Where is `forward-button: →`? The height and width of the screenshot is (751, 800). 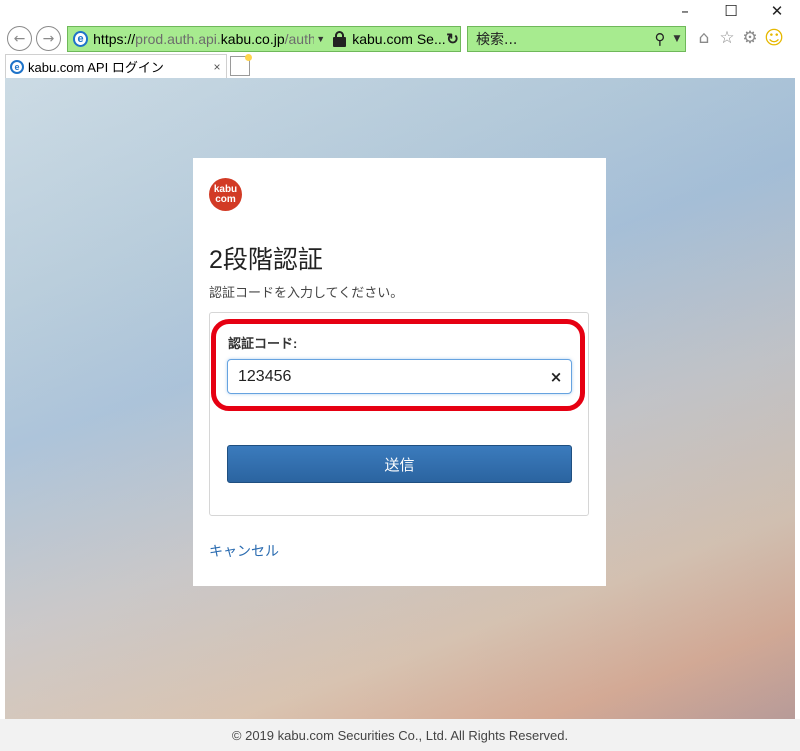
forward-button: → is located at coordinates (48, 38).